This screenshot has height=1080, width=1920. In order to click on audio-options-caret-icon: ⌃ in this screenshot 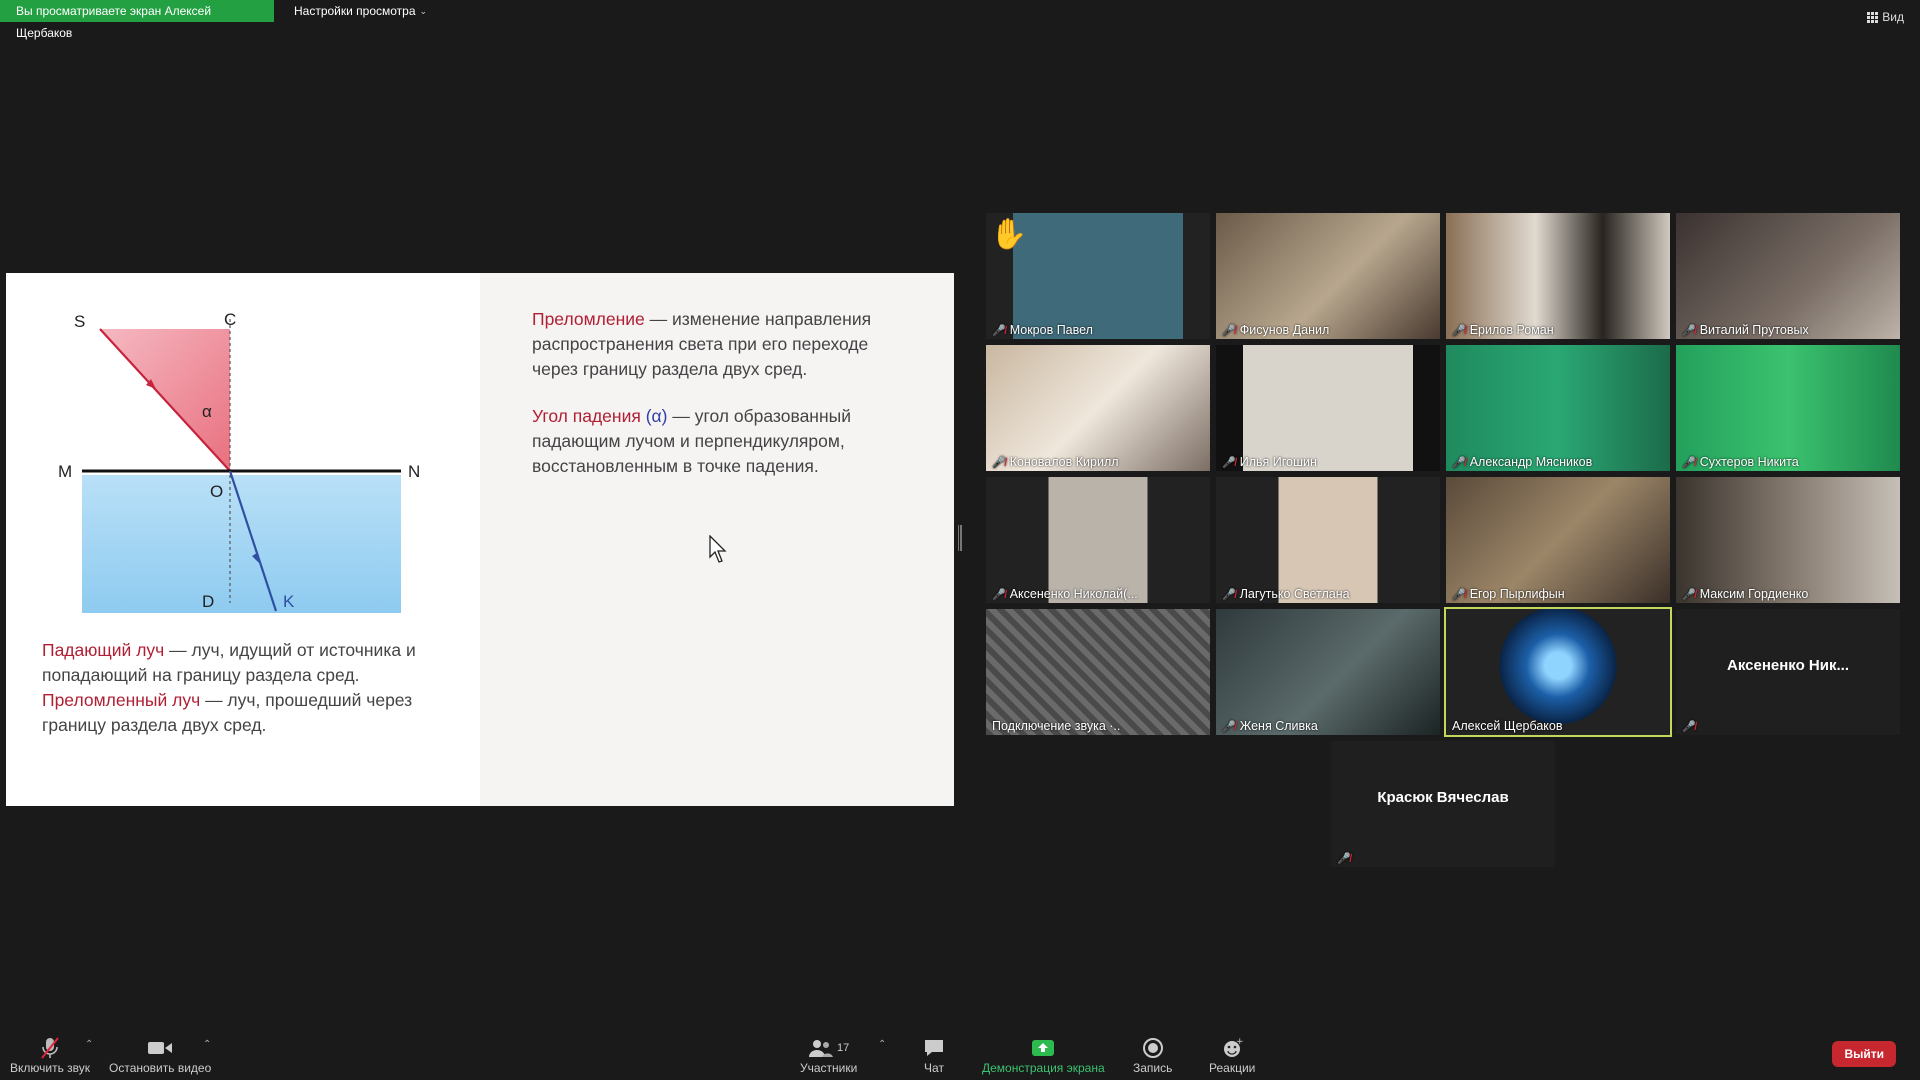, I will do `click(89, 1044)`.